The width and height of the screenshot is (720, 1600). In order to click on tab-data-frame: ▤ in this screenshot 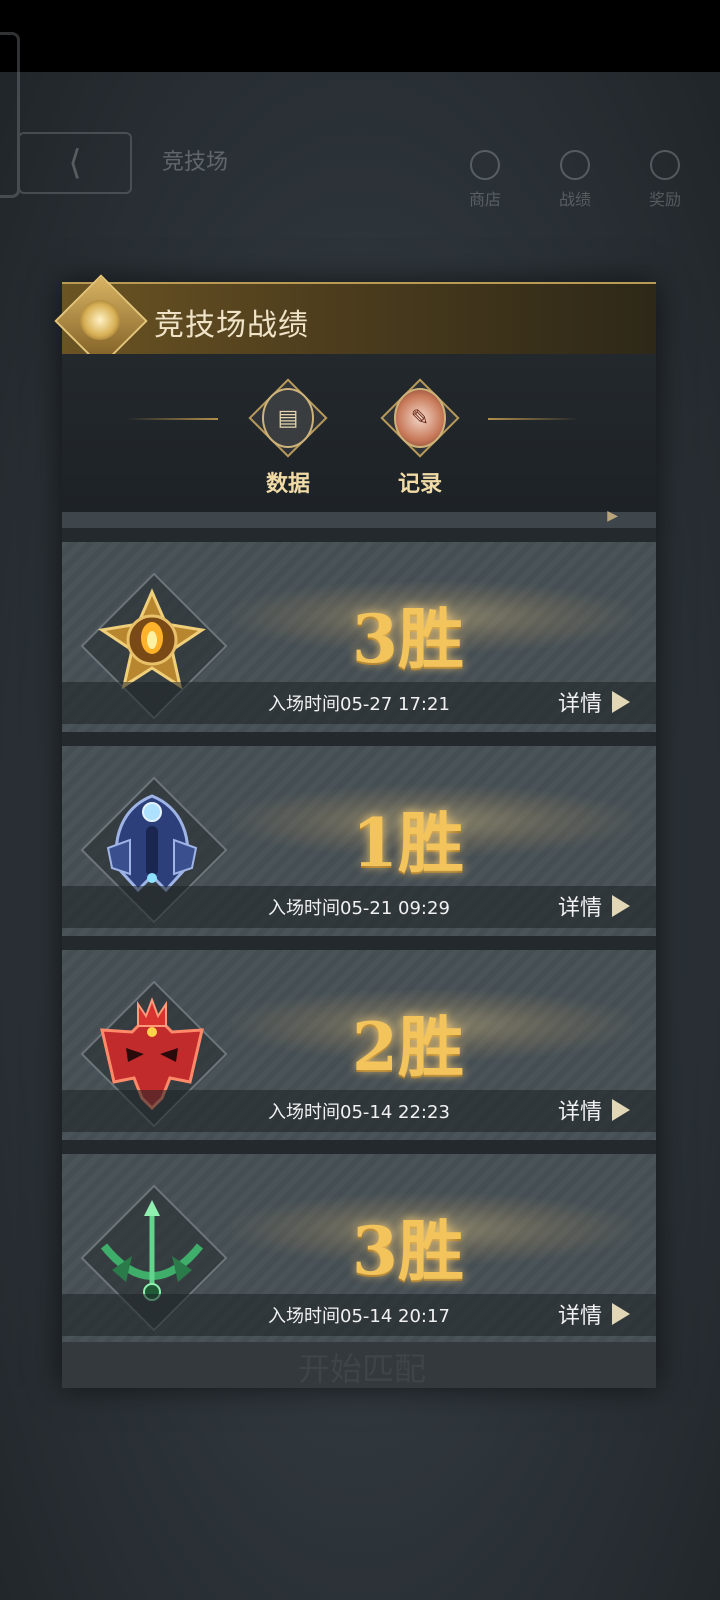, I will do `click(288, 418)`.